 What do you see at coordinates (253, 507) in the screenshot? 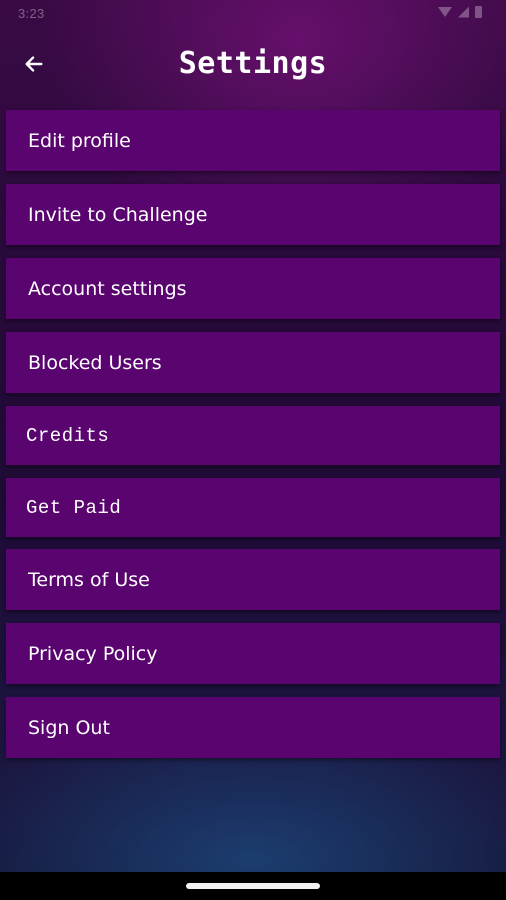
I see `get-paid-button: Get Paid` at bounding box center [253, 507].